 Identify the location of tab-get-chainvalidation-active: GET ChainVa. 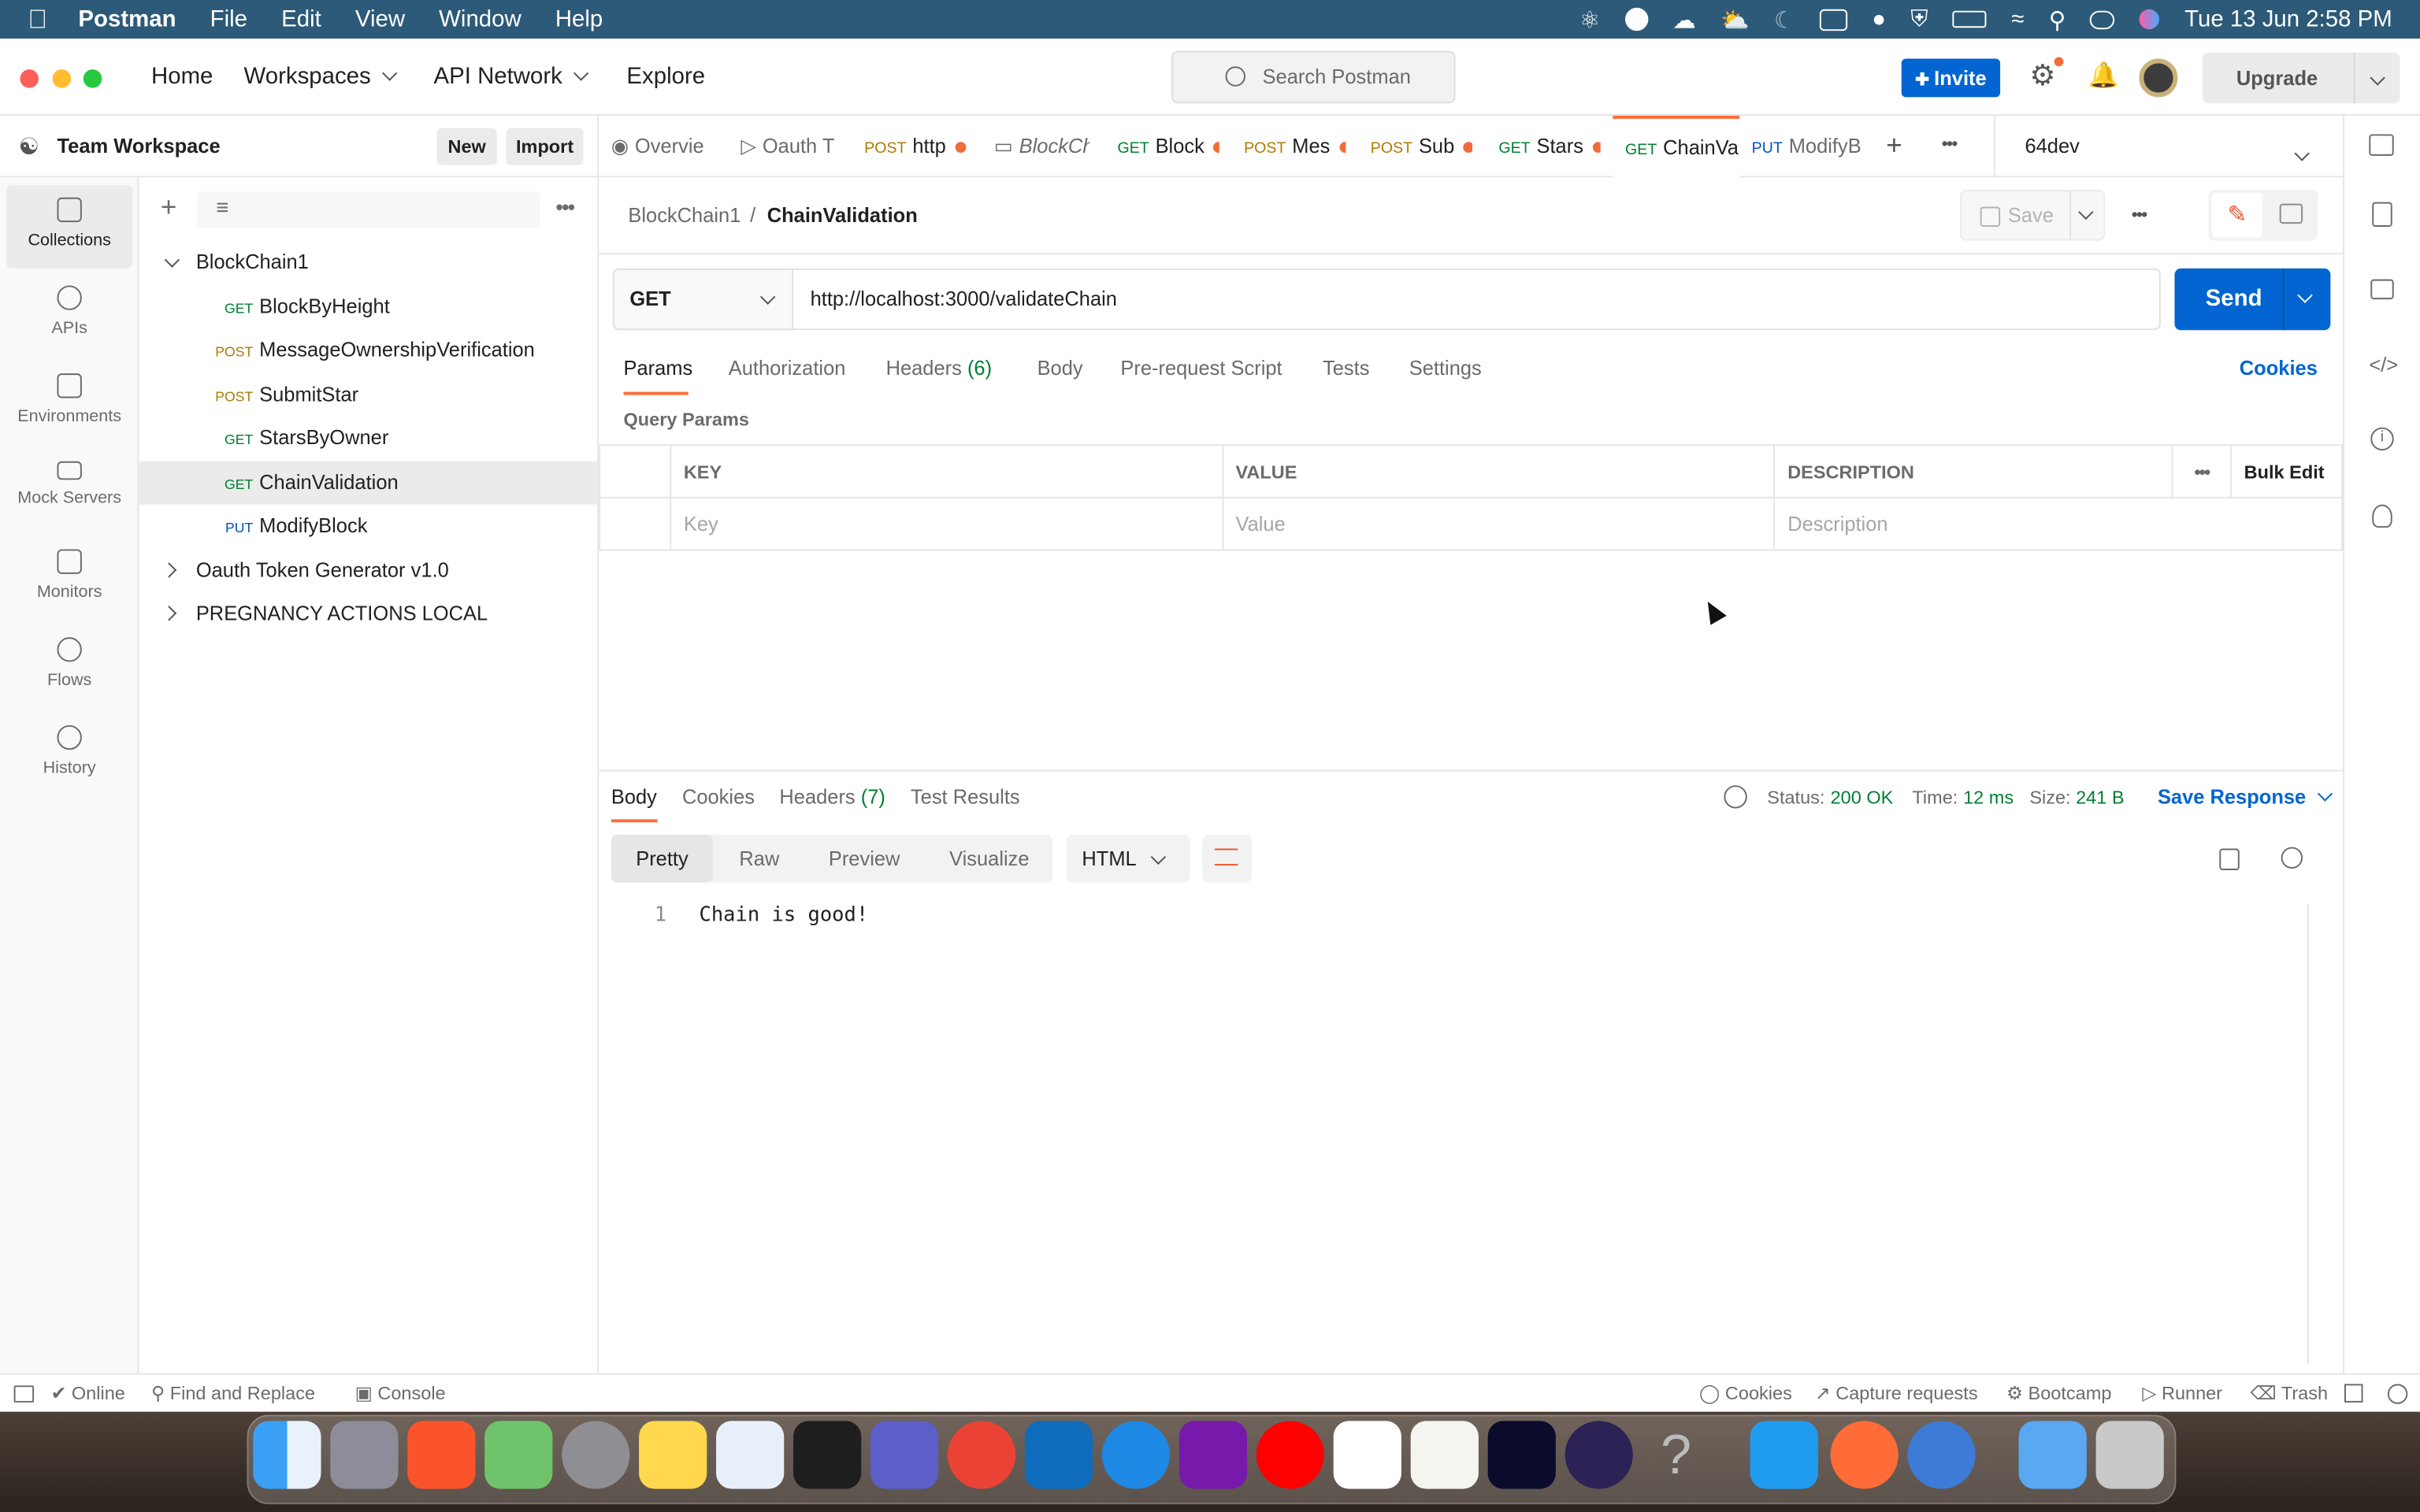
(1676, 146).